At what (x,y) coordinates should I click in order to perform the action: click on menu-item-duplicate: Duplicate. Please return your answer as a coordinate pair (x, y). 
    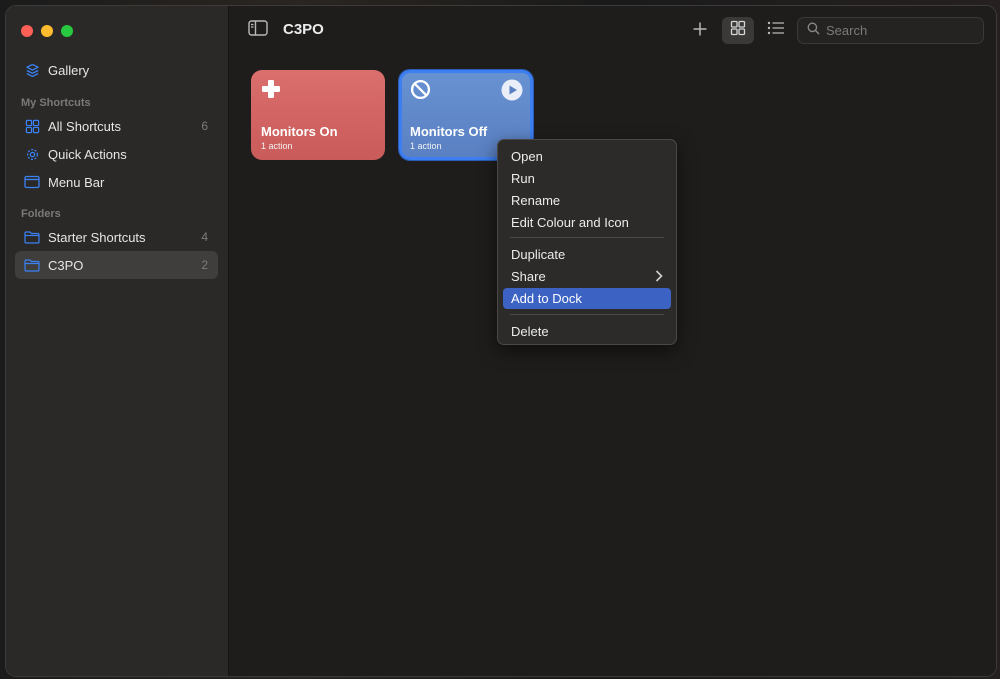
    Looking at the image, I should click on (587, 254).